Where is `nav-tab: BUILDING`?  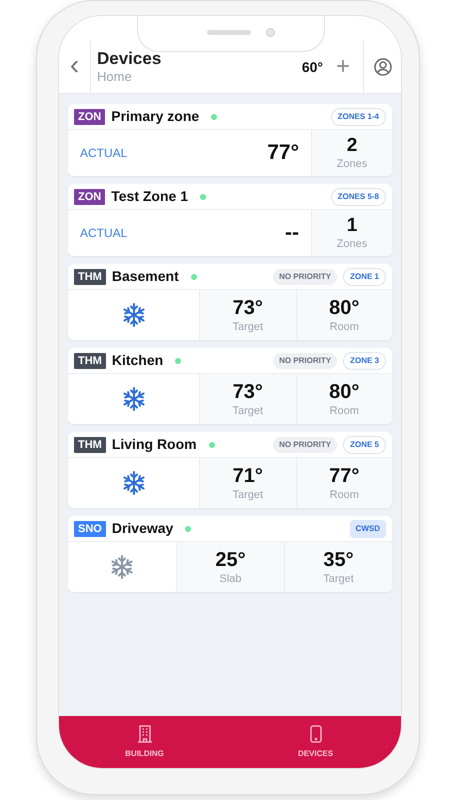 nav-tab: BUILDING is located at coordinates (144, 742).